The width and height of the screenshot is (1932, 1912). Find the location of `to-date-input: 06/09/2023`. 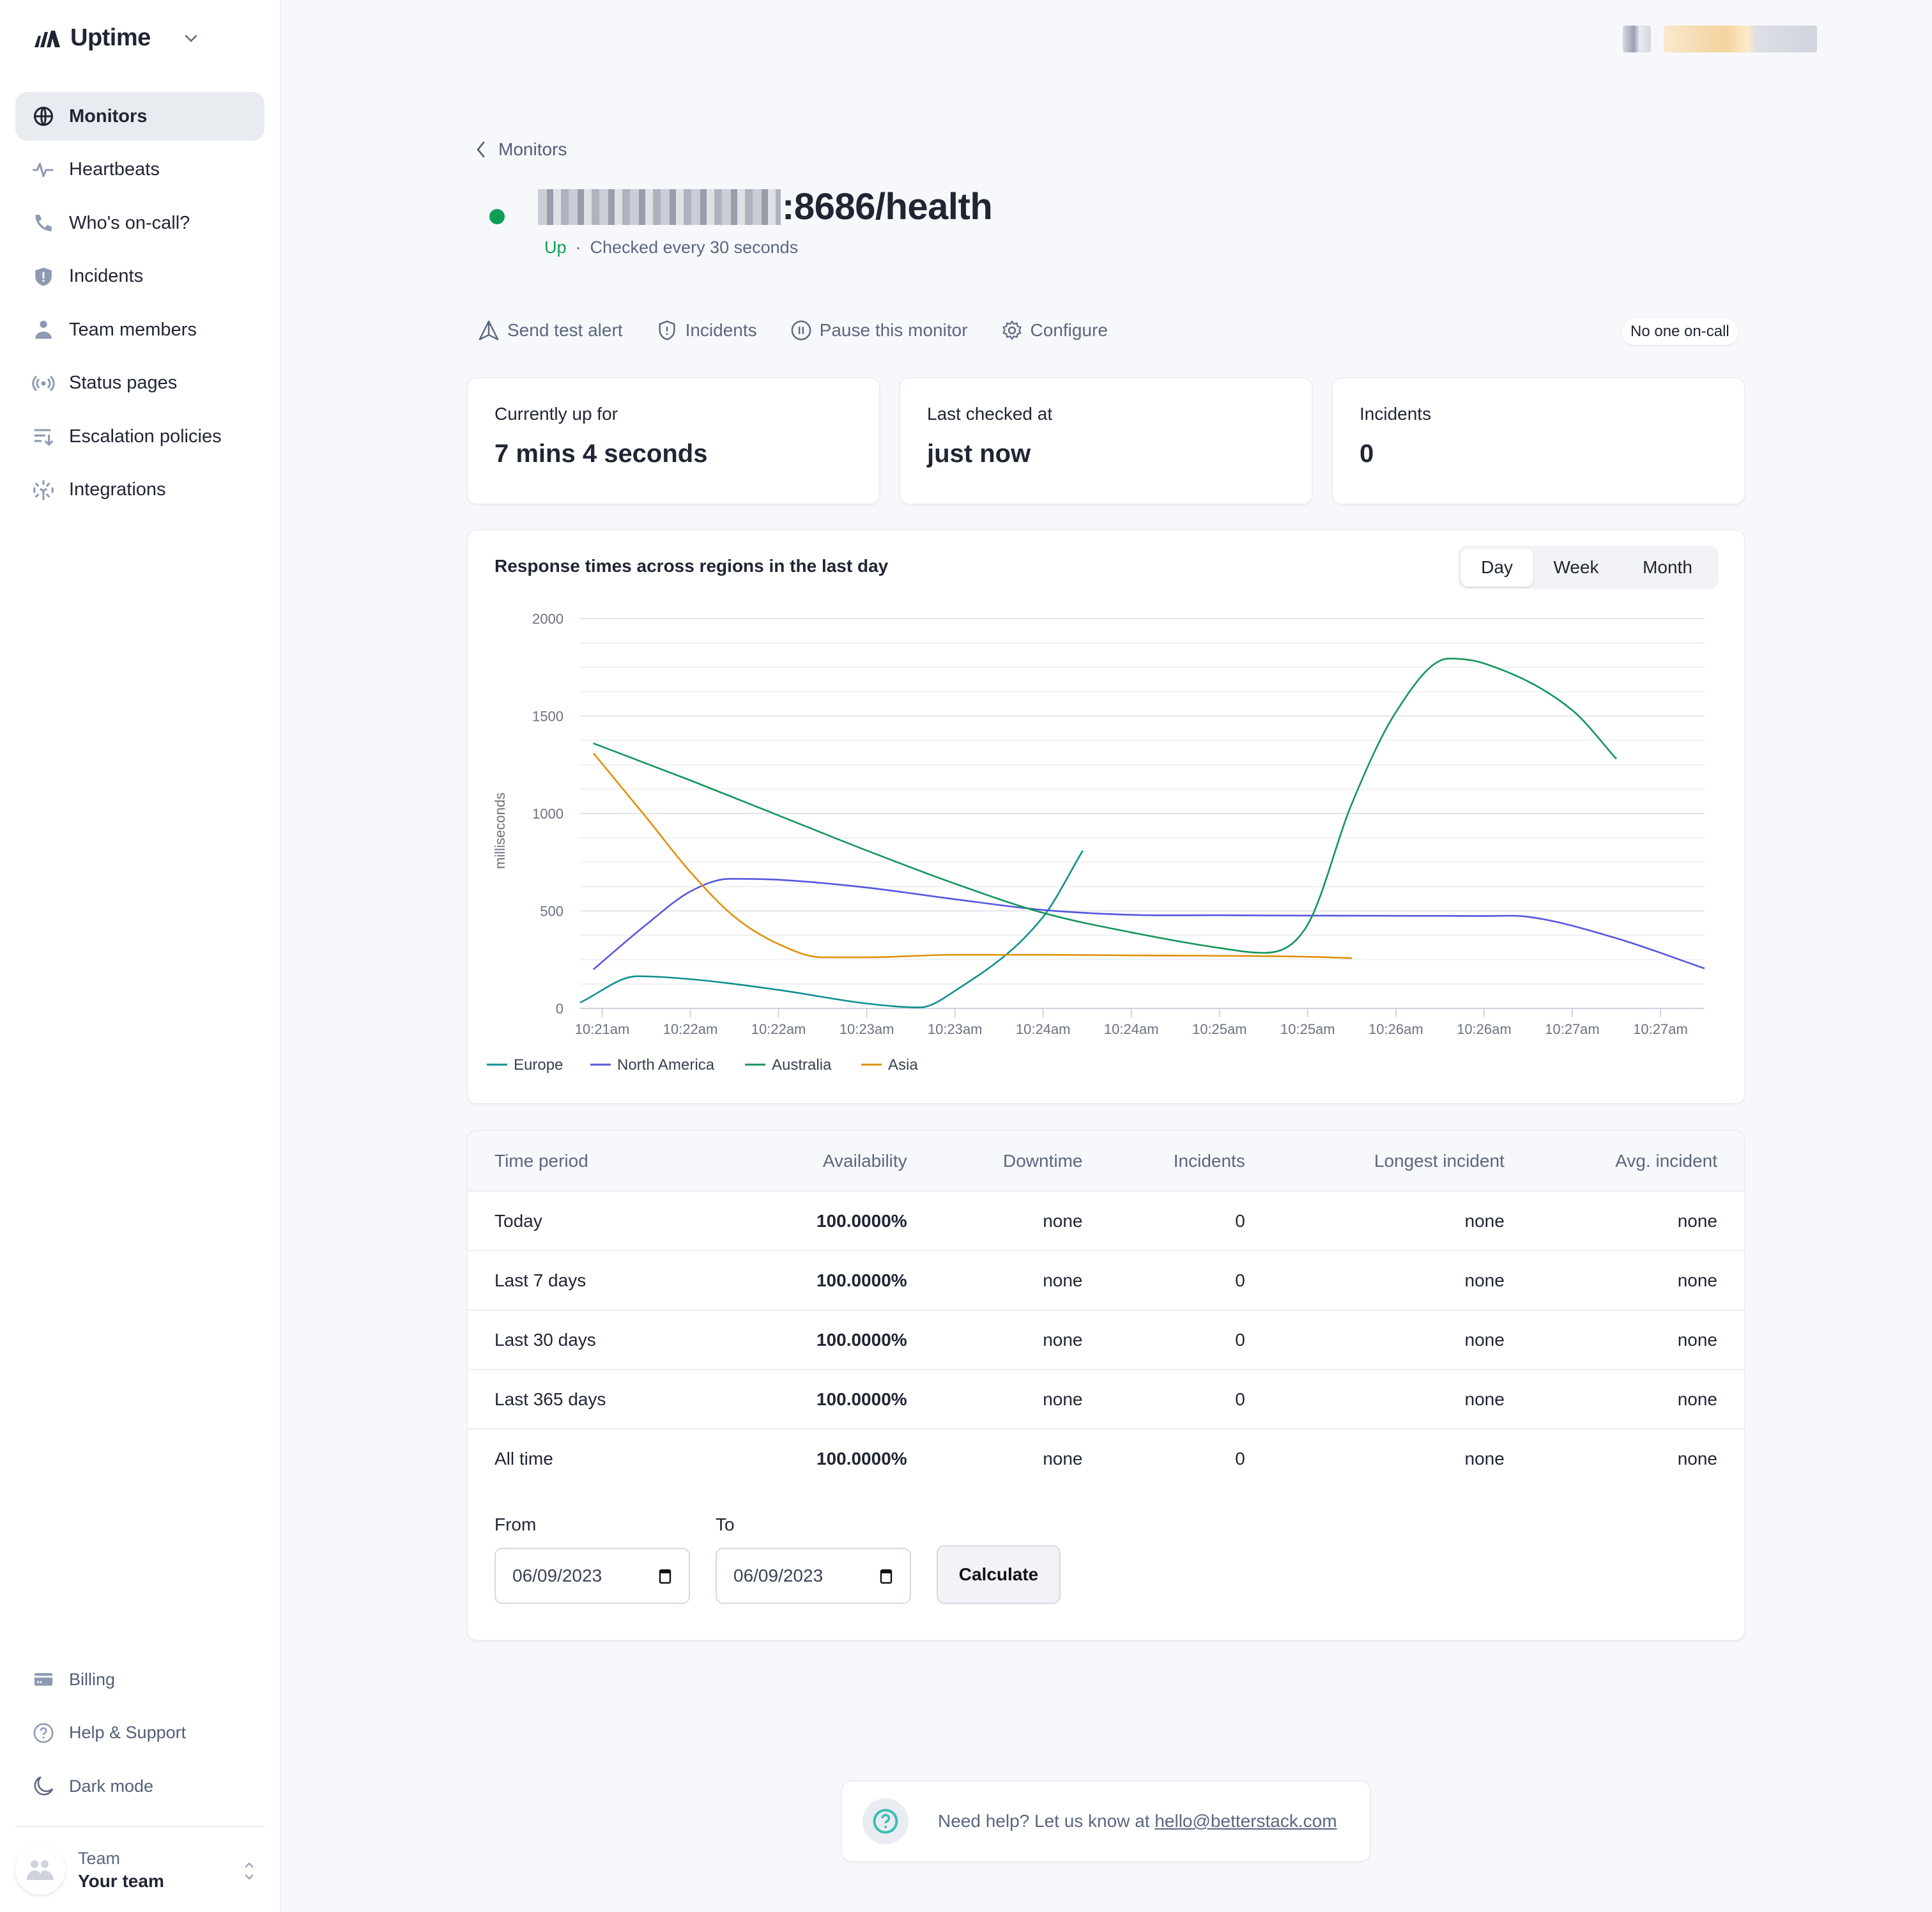

to-date-input: 06/09/2023 is located at coordinates (813, 1576).